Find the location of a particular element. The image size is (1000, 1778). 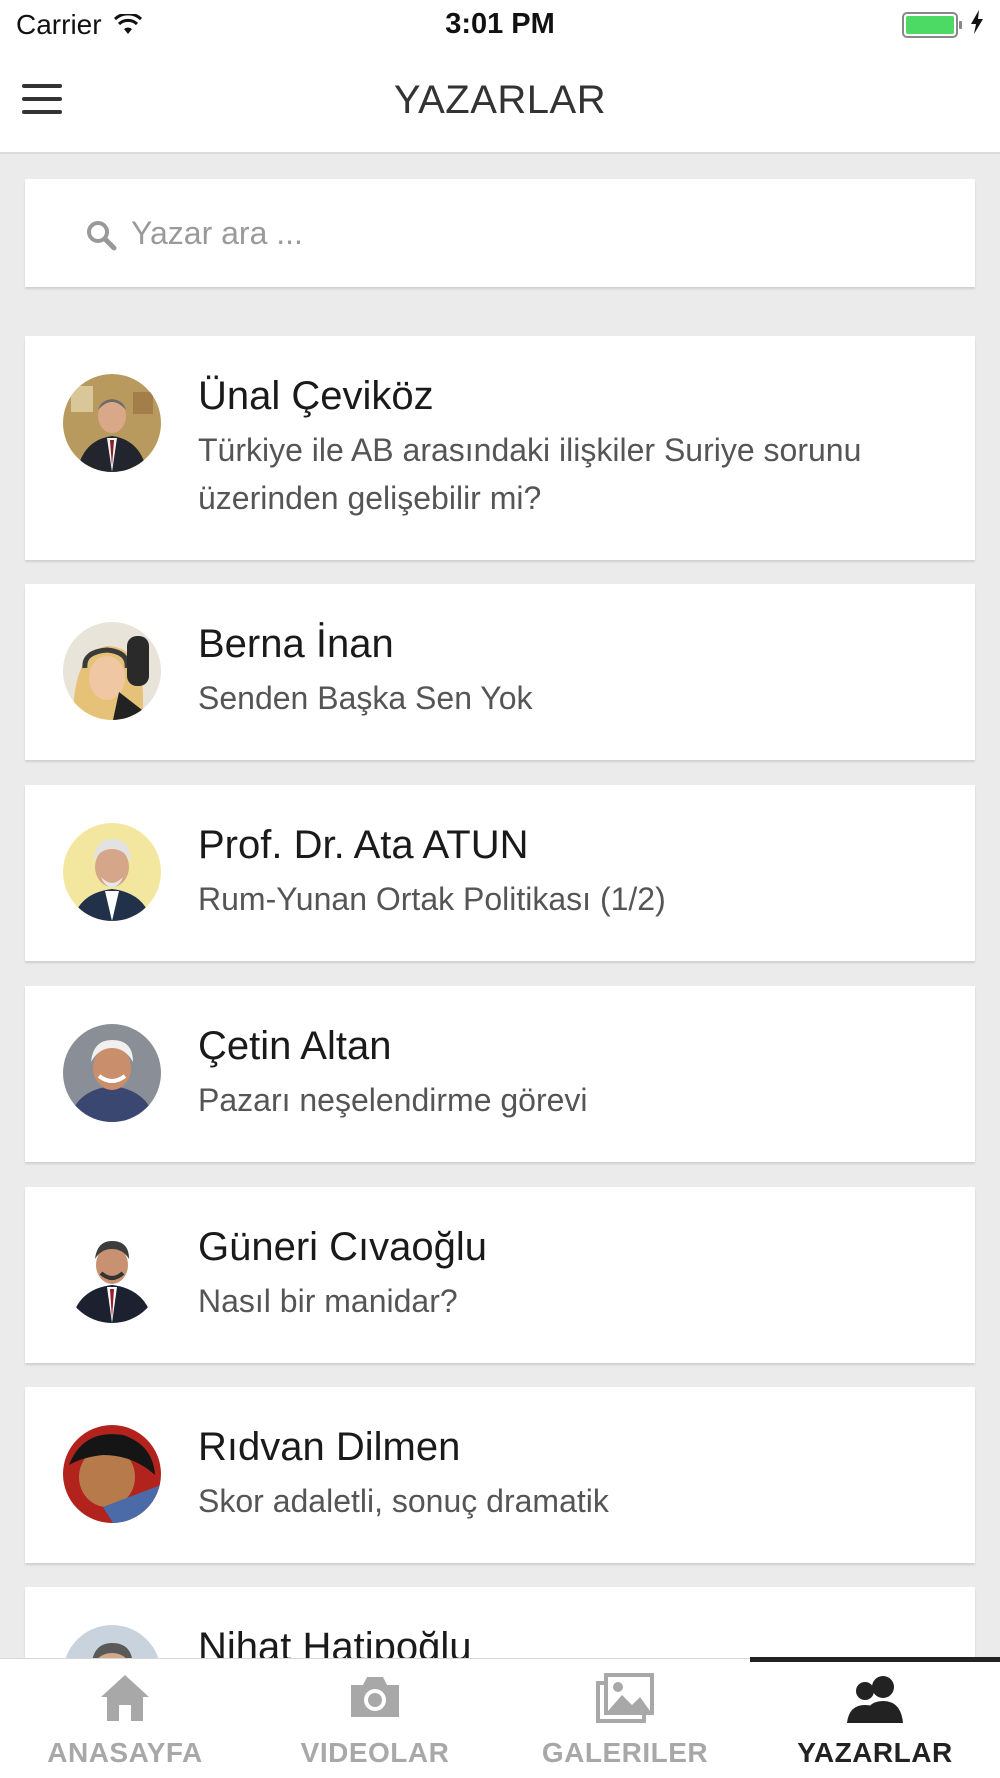

nav-bar: YAZARLAR is located at coordinates (500, 102).